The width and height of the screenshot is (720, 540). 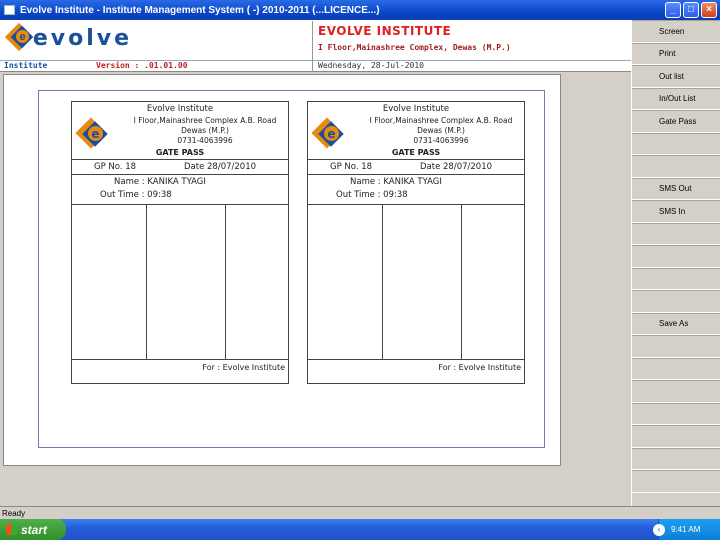 I want to click on version-label: Version : .01.01.00, so click(x=142, y=65).